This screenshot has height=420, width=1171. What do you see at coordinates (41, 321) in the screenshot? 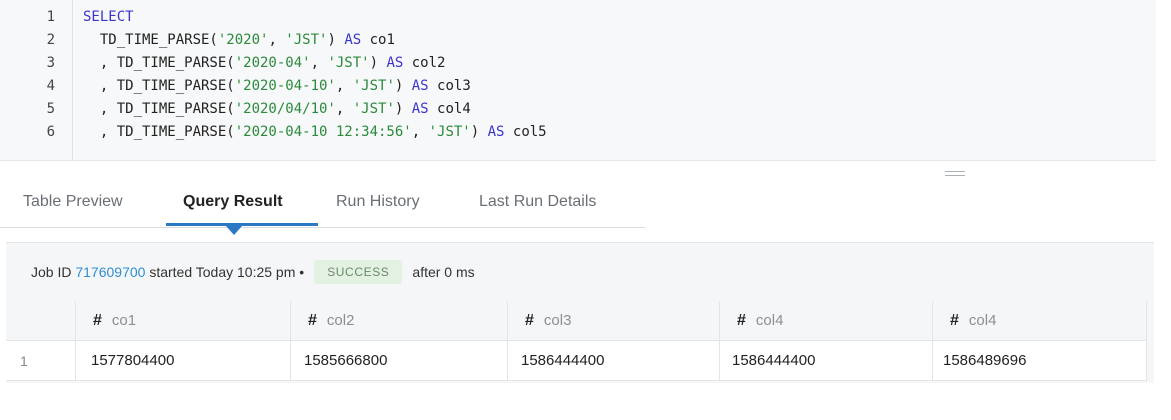
I see `row-index-header` at bounding box center [41, 321].